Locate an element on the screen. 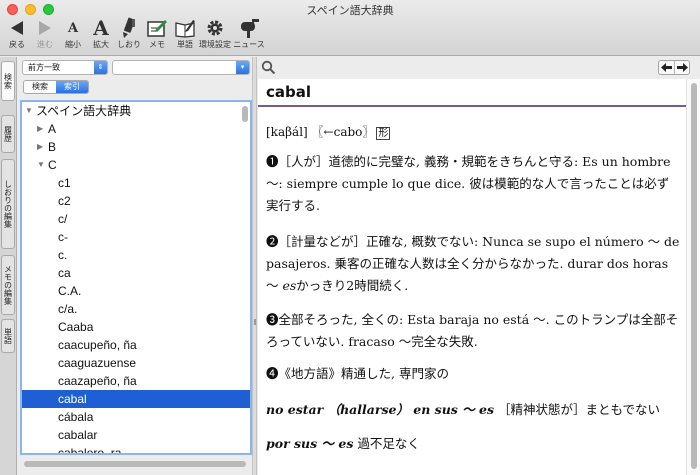 The height and width of the screenshot is (475, 700). list-item: c/a. is located at coordinates (136, 309).